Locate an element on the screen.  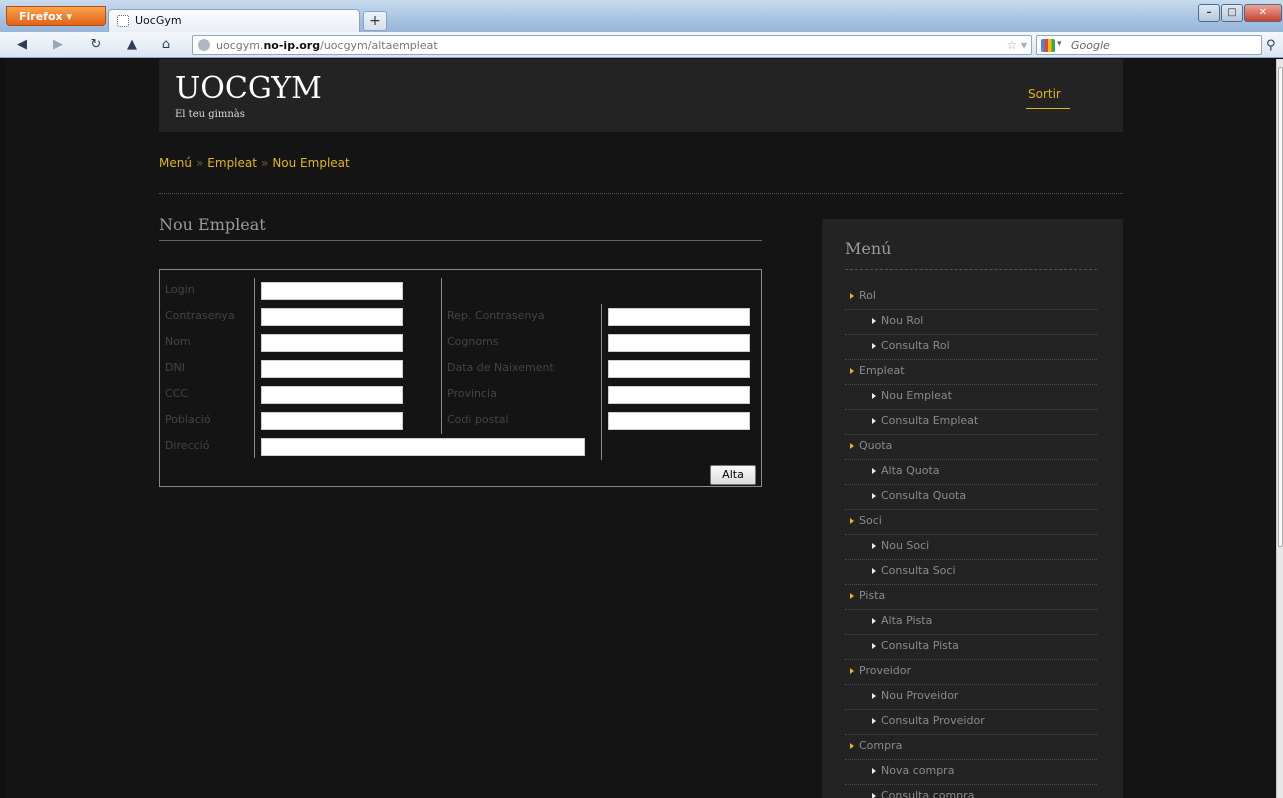
ccc-input is located at coordinates (332, 395).